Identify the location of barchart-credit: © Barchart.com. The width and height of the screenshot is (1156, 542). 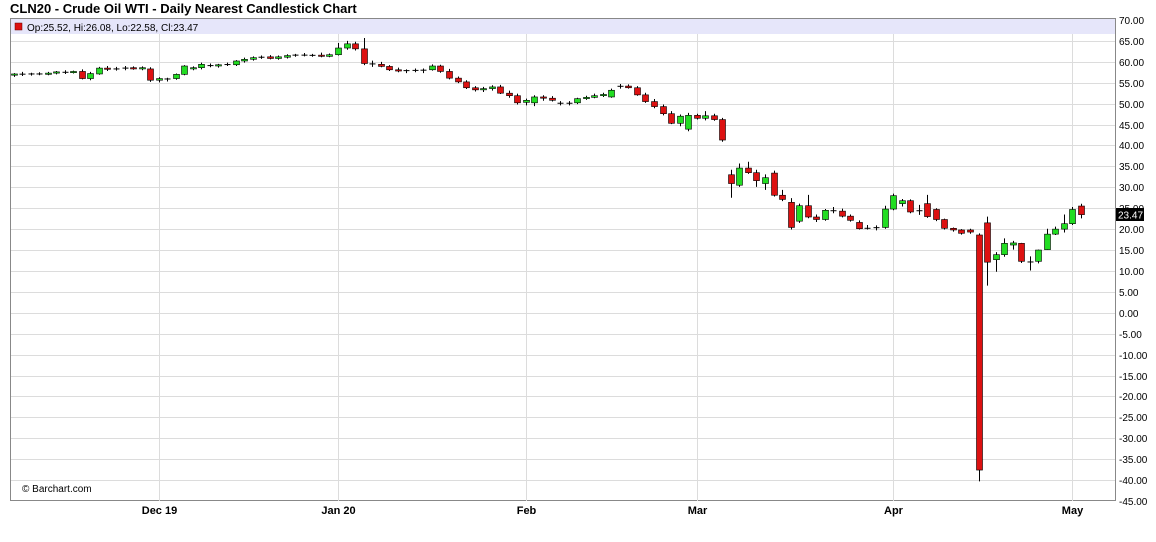
(57, 489).